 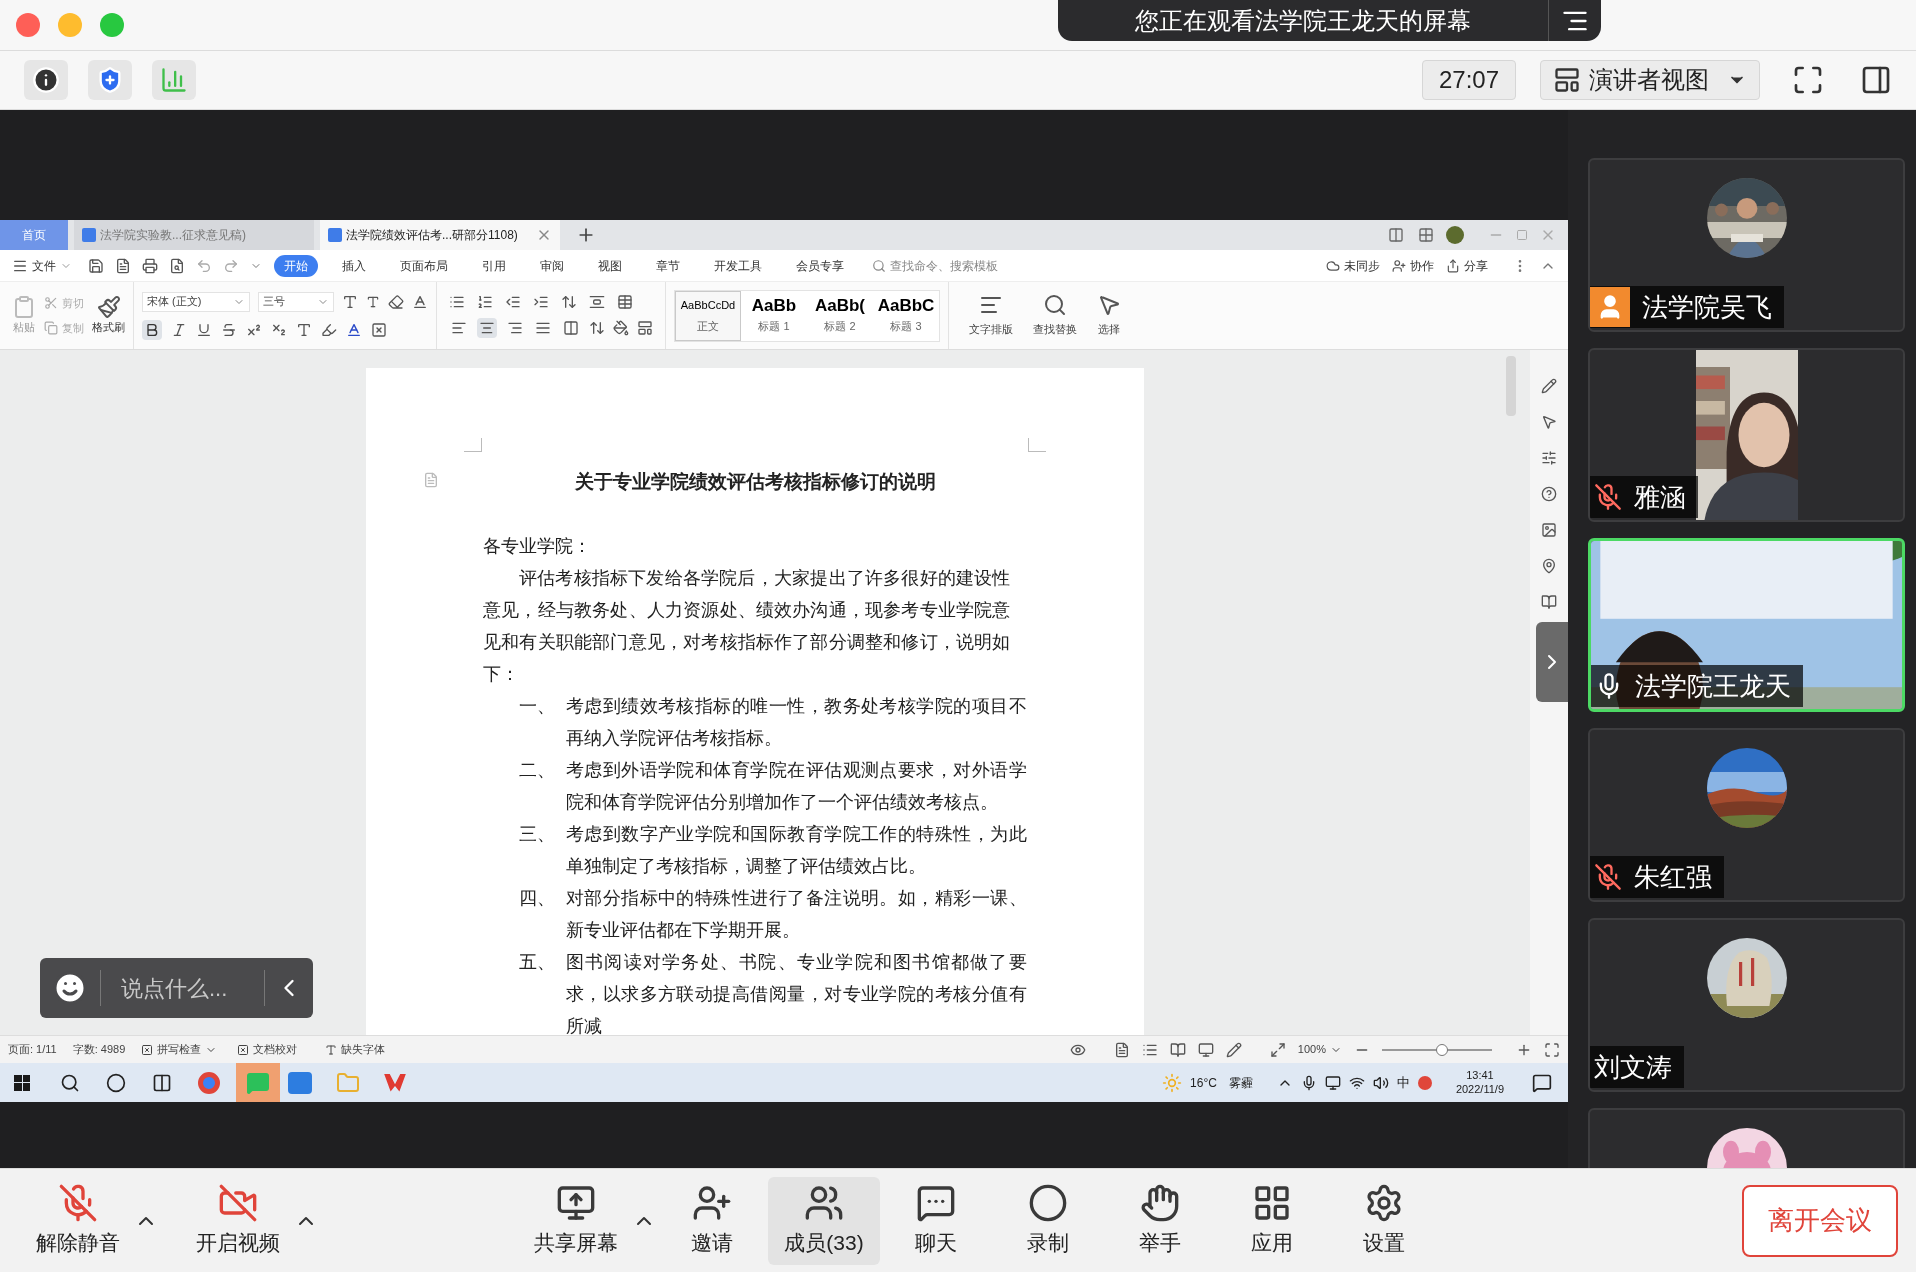 I want to click on ribbon-tool: 选择, so click(x=1109, y=329).